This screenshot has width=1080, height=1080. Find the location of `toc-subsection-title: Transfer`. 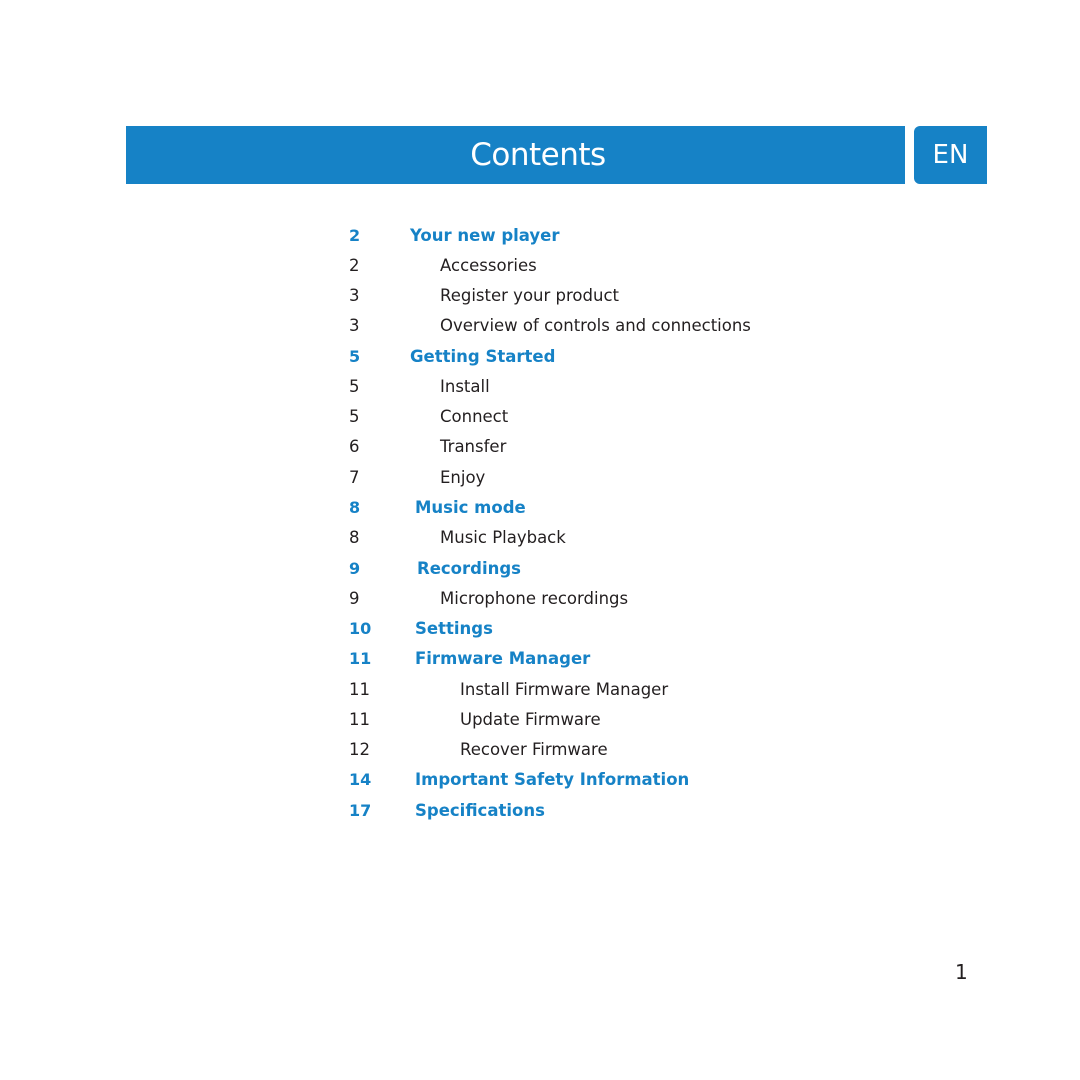

toc-subsection-title: Transfer is located at coordinates (473, 446).